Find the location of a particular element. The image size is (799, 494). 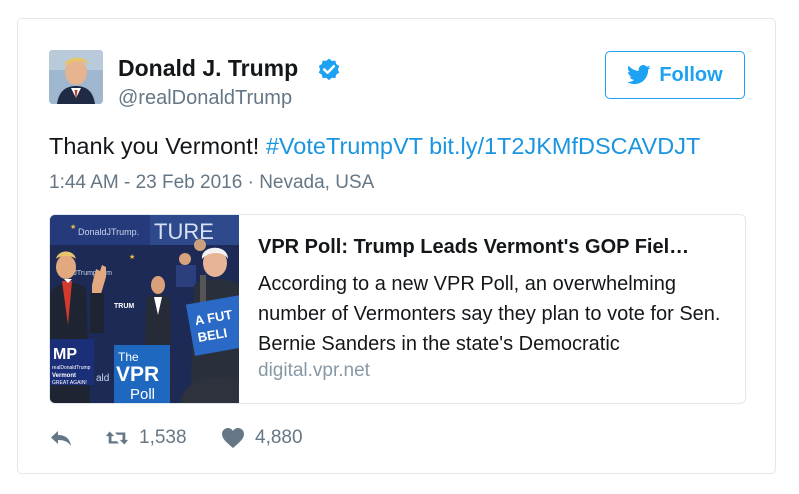

author-handle: @realDonaldTrump is located at coordinates (205, 98).